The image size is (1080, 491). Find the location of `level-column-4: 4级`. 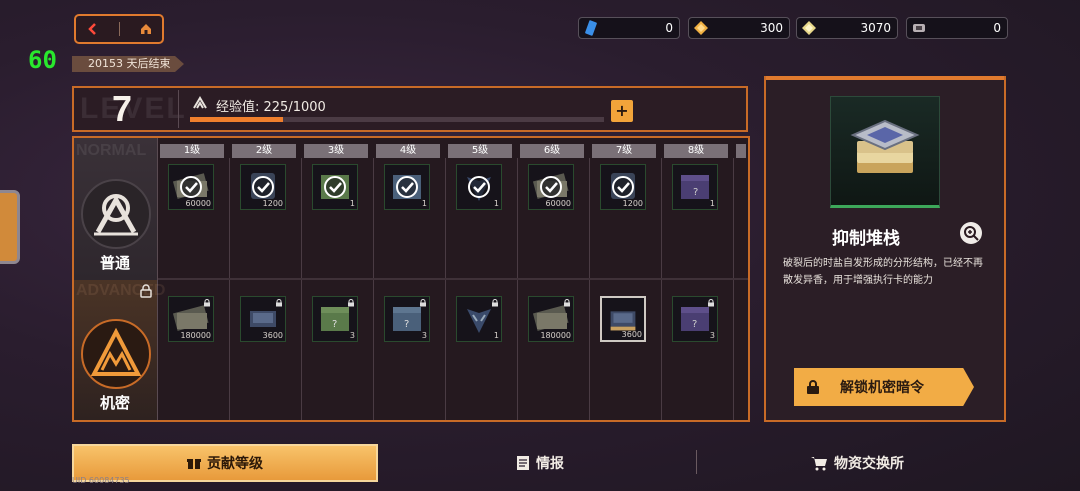

level-column-4: 4级 is located at coordinates (408, 151).